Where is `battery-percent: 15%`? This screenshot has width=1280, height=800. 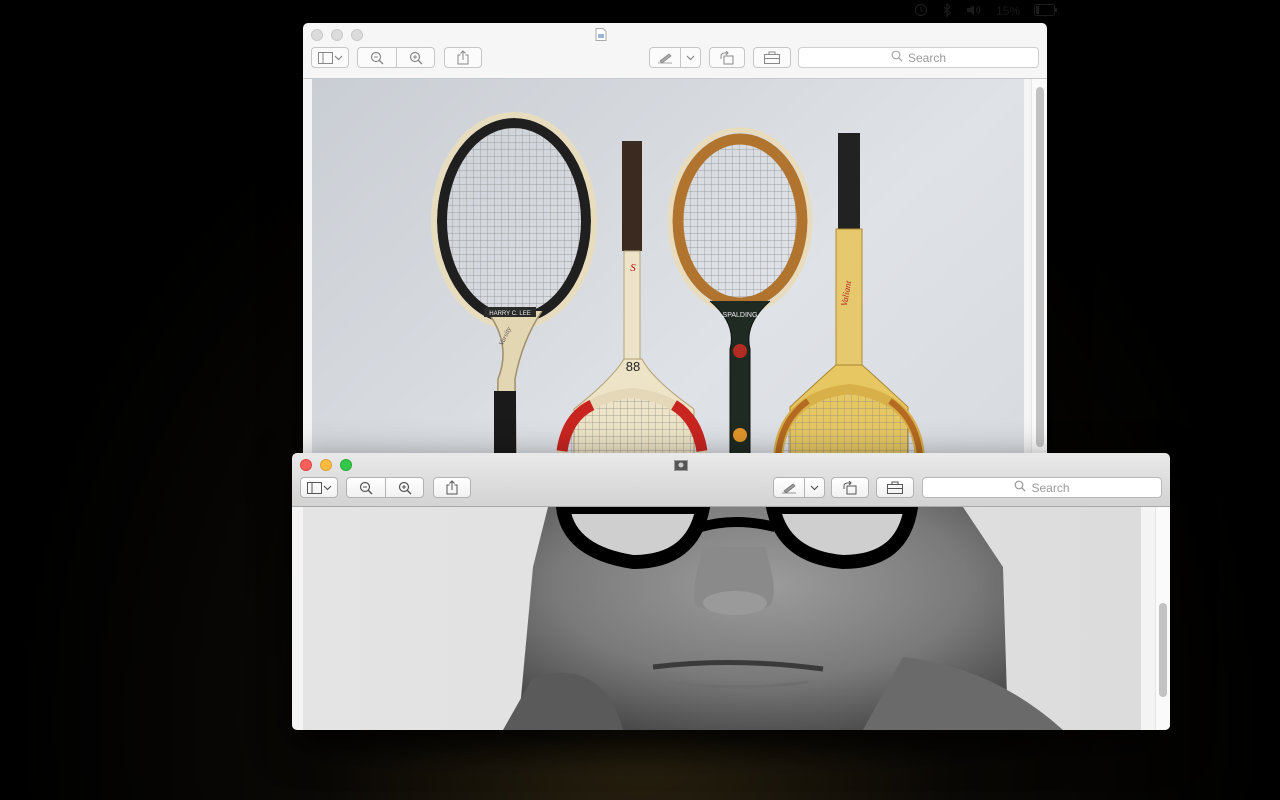 battery-percent: 15% is located at coordinates (1008, 11).